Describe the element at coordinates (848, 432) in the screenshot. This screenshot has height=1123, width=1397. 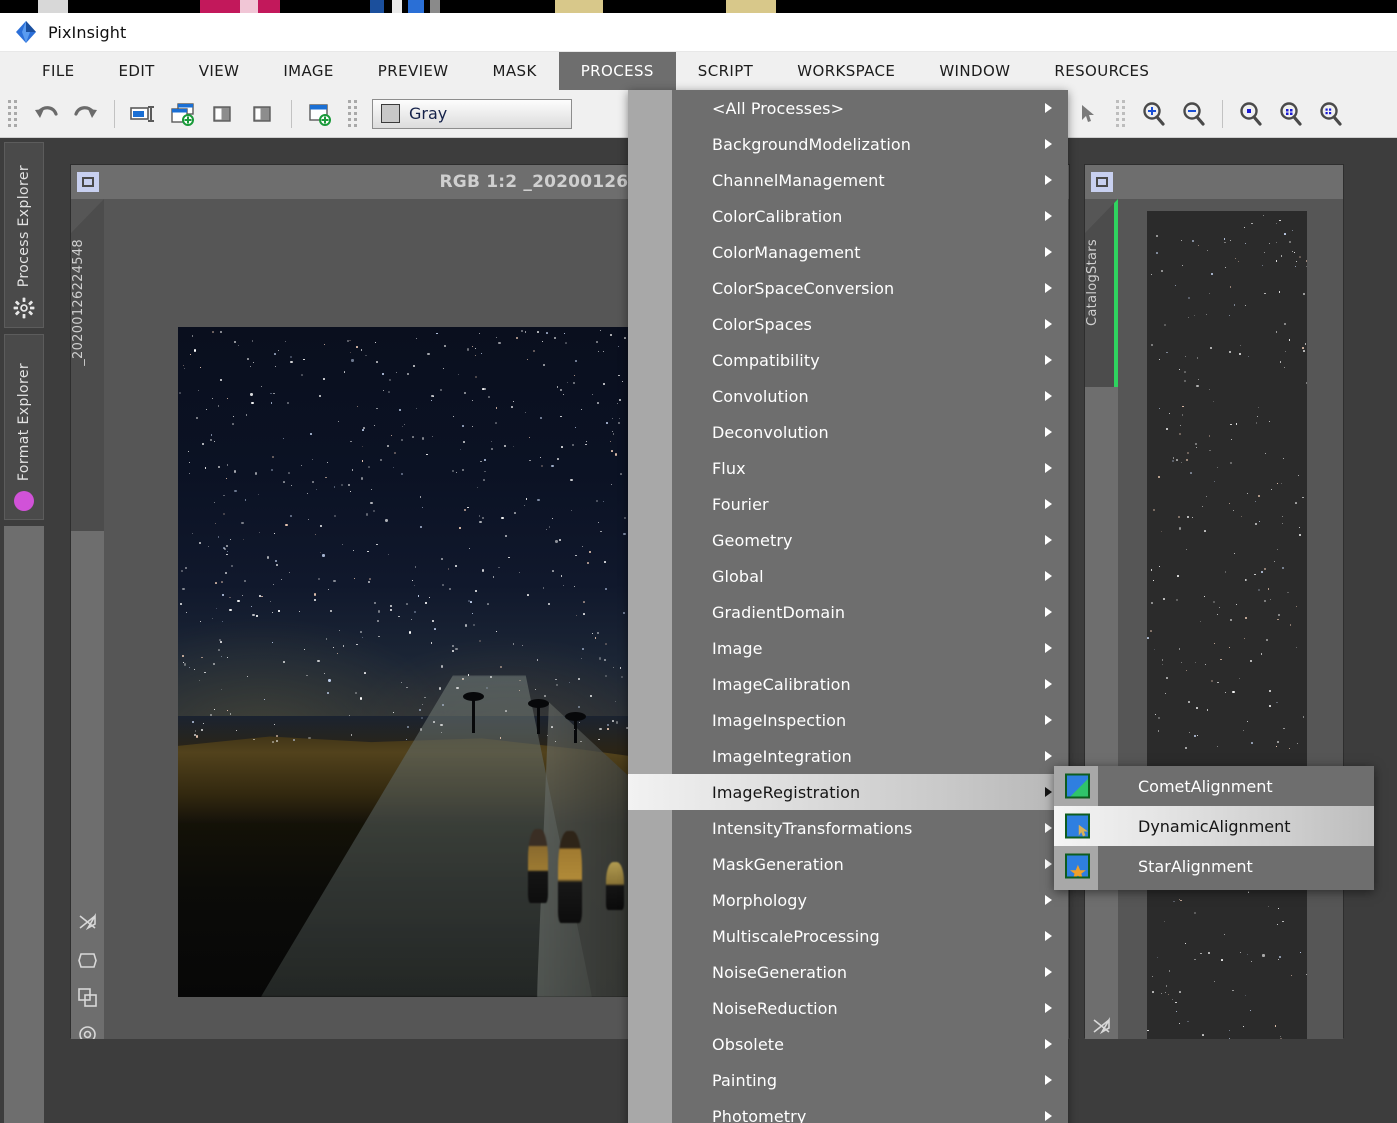
I see `process-menu-item-deconvolution: Deconvolution` at that location.